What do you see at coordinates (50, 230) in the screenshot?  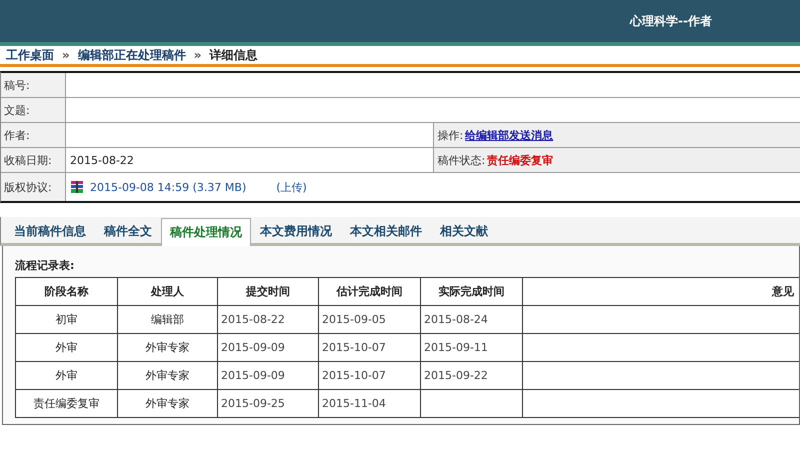 I see `tab: 当前稿件信息` at bounding box center [50, 230].